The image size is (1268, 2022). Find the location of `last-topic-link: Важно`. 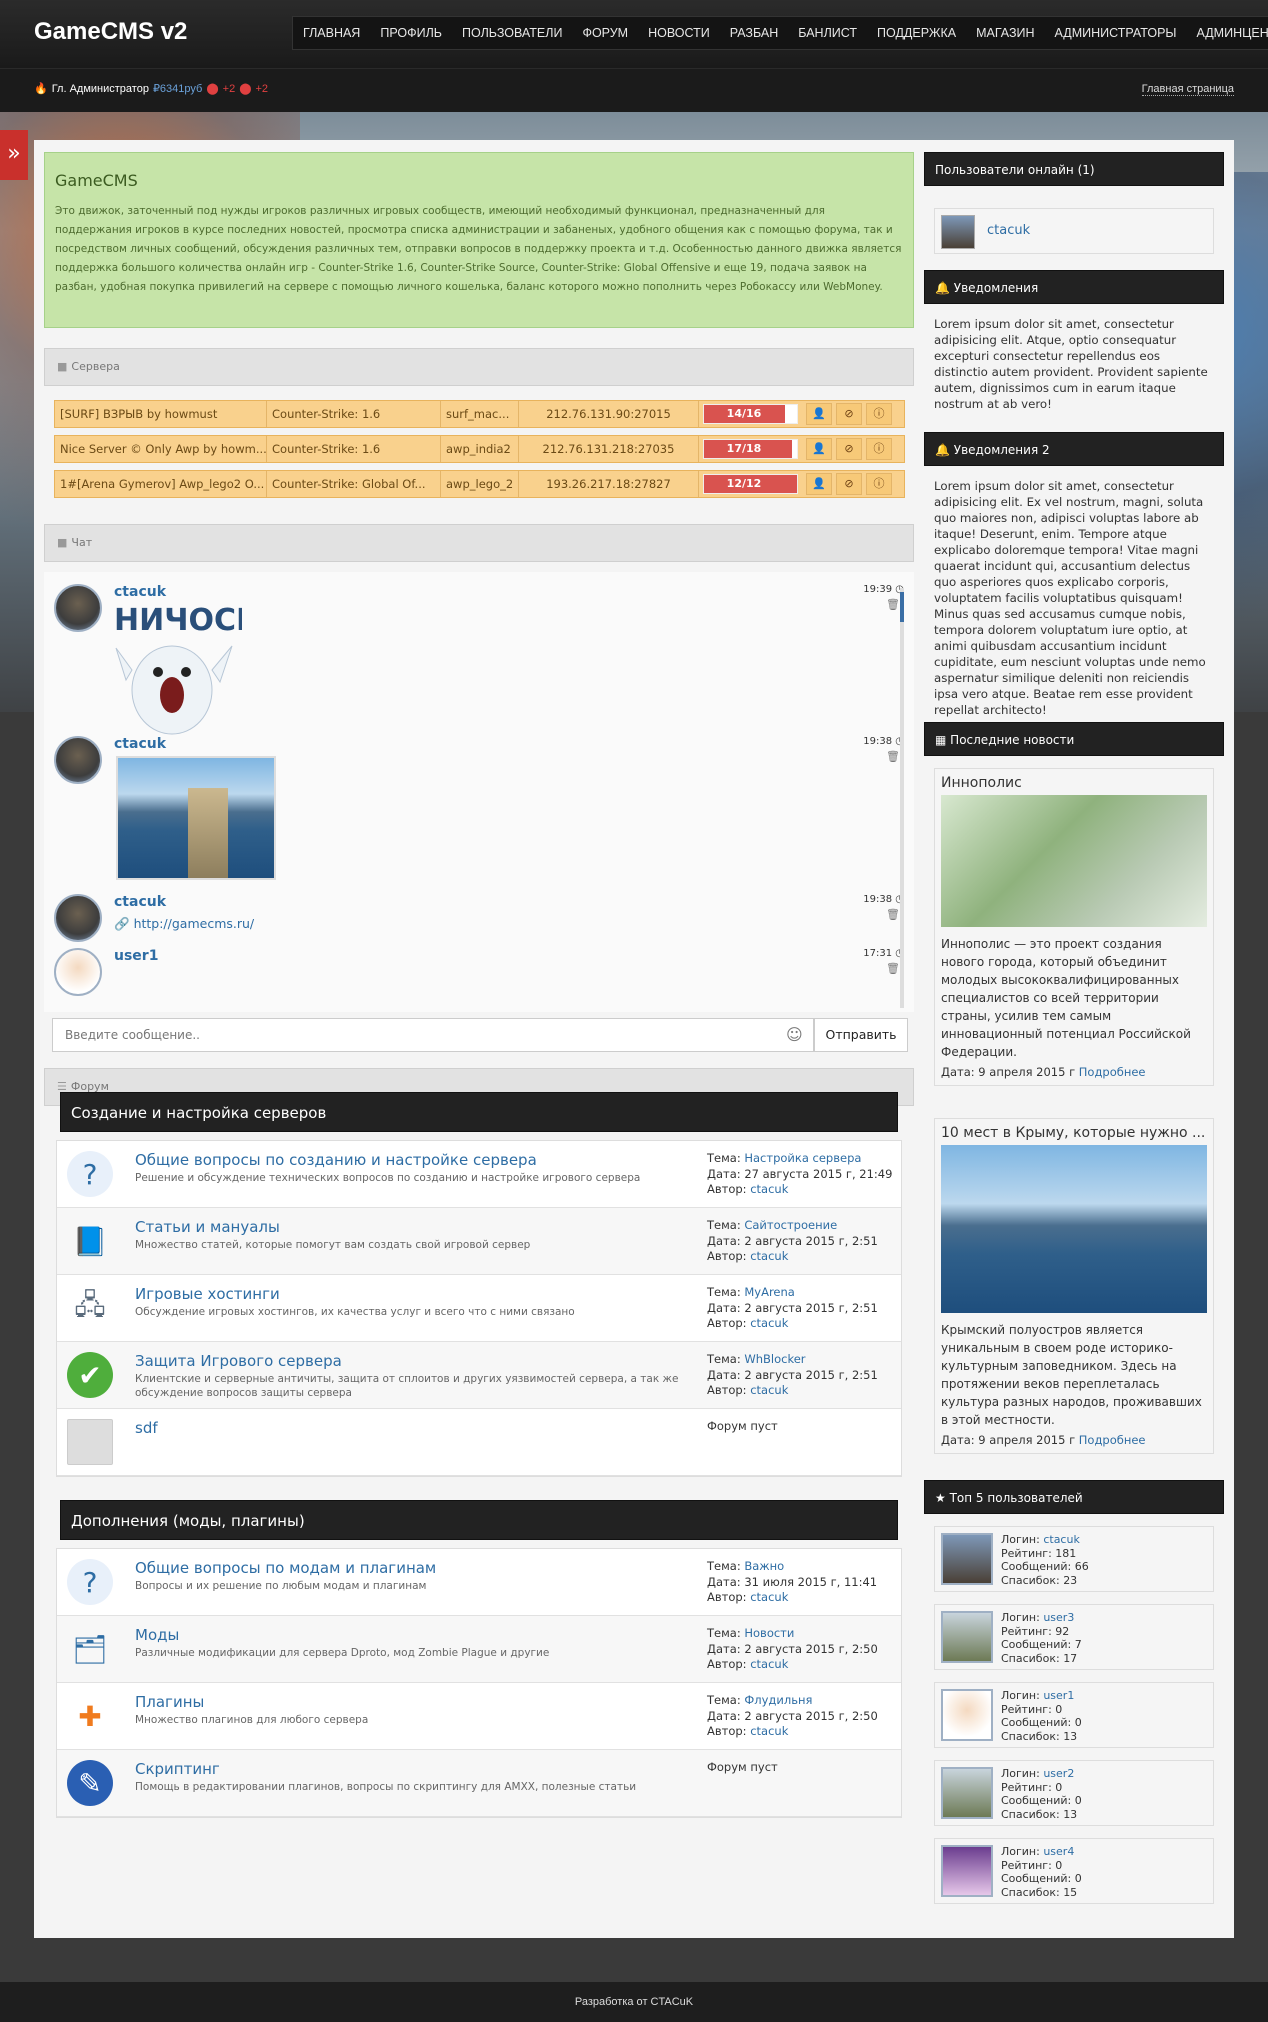

last-topic-link: Важно is located at coordinates (764, 1566).